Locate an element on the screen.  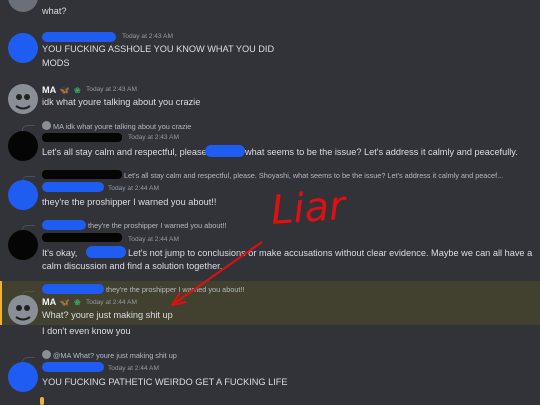
liar-annotation-text: Liar is located at coordinates (309, 208).